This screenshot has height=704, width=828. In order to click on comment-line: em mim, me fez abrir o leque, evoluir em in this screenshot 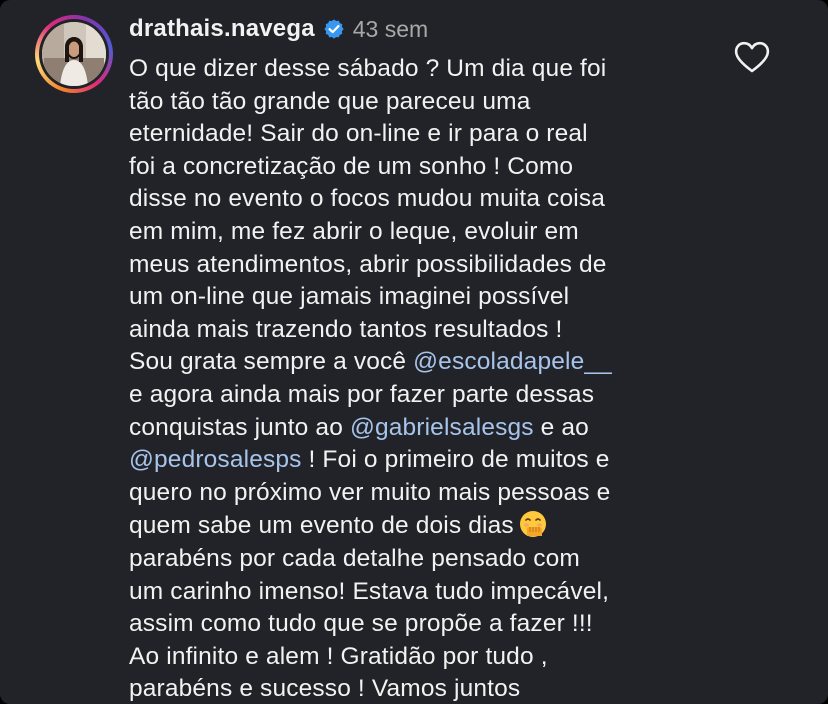, I will do `click(439, 232)`.